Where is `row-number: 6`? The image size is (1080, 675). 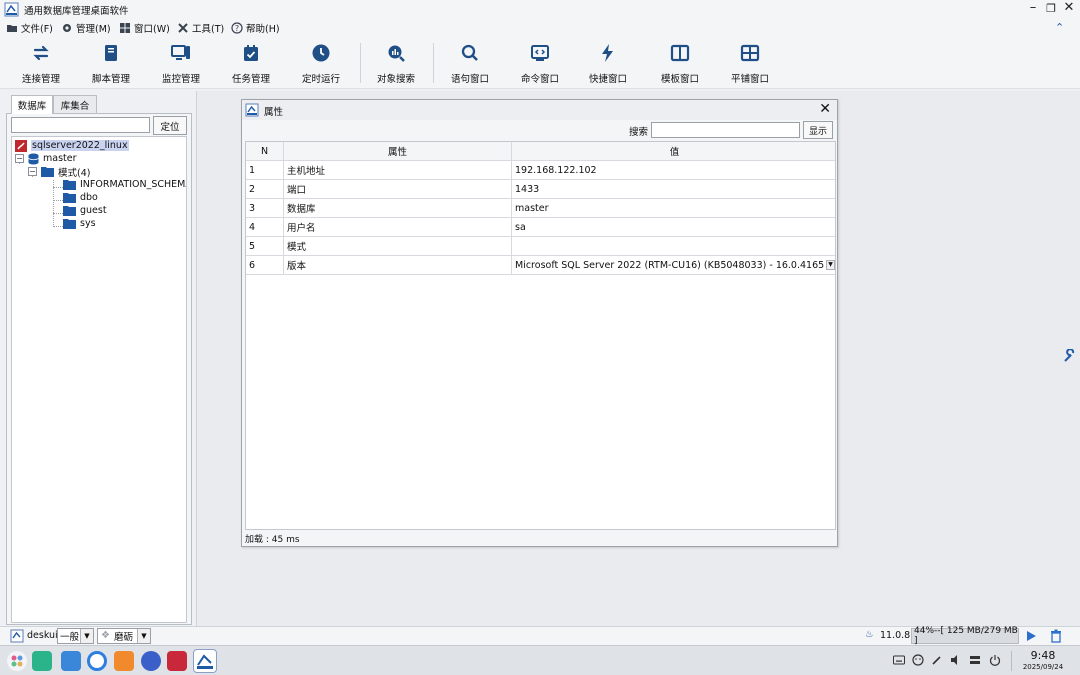 row-number: 6 is located at coordinates (265, 265).